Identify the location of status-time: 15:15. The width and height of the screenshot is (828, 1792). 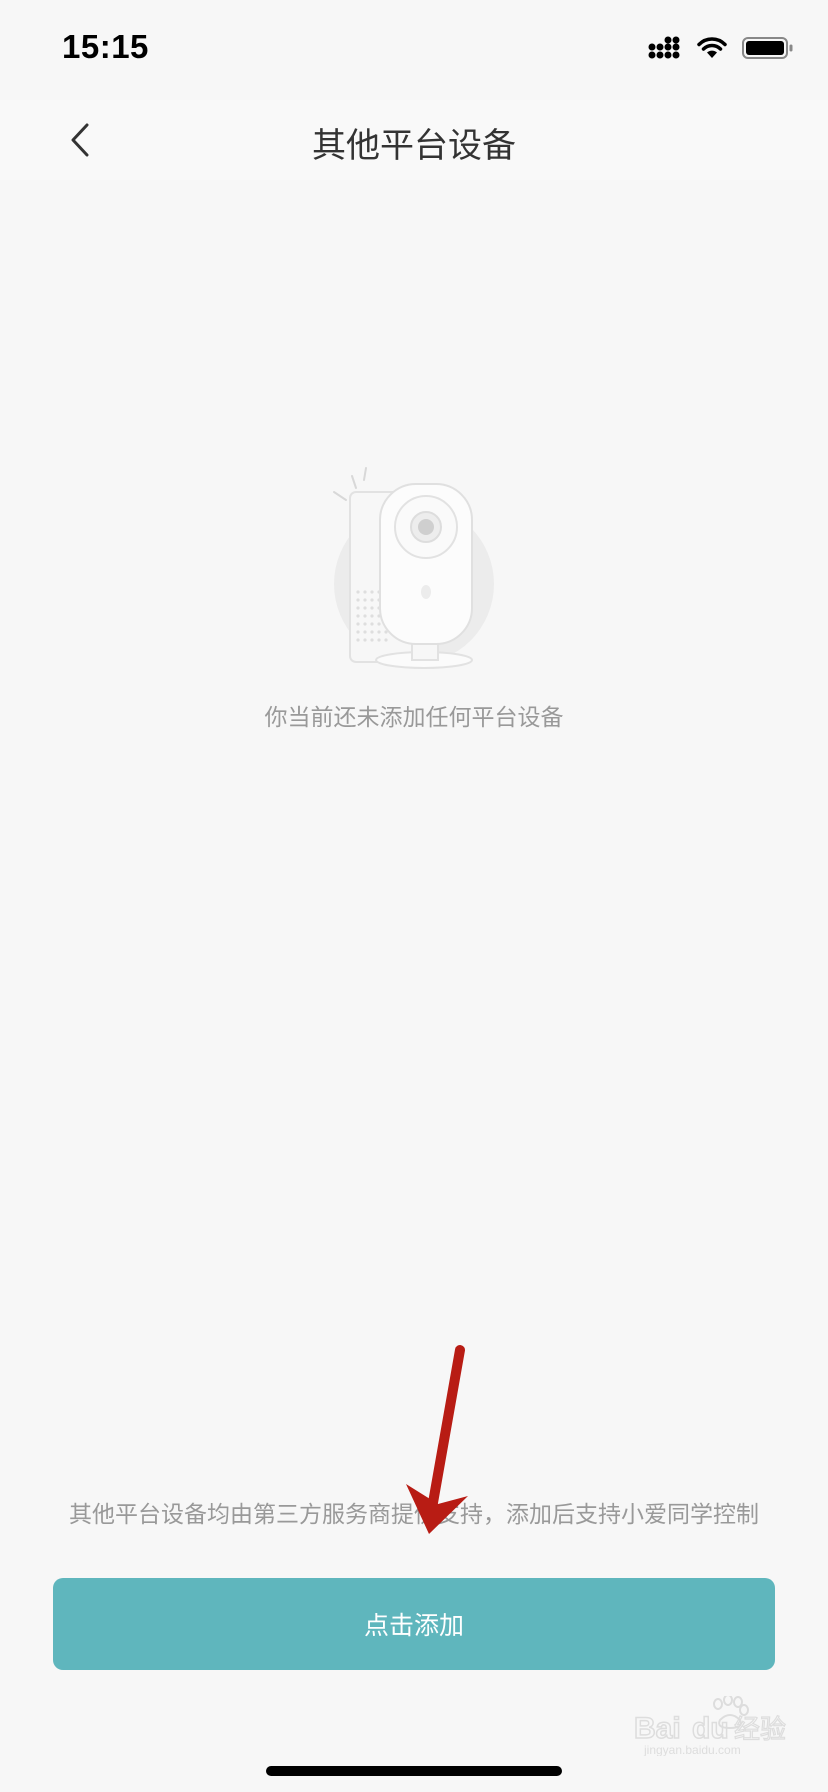
(105, 46).